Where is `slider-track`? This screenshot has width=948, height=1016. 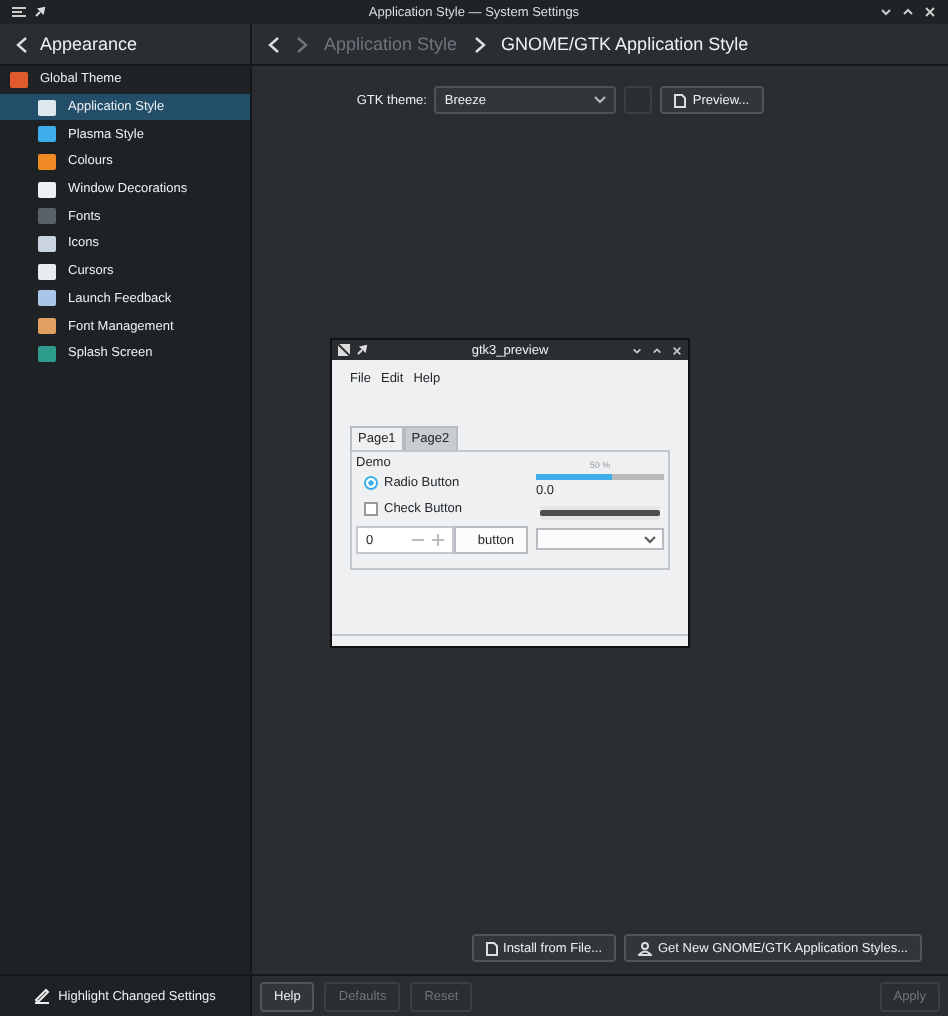 slider-track is located at coordinates (600, 513).